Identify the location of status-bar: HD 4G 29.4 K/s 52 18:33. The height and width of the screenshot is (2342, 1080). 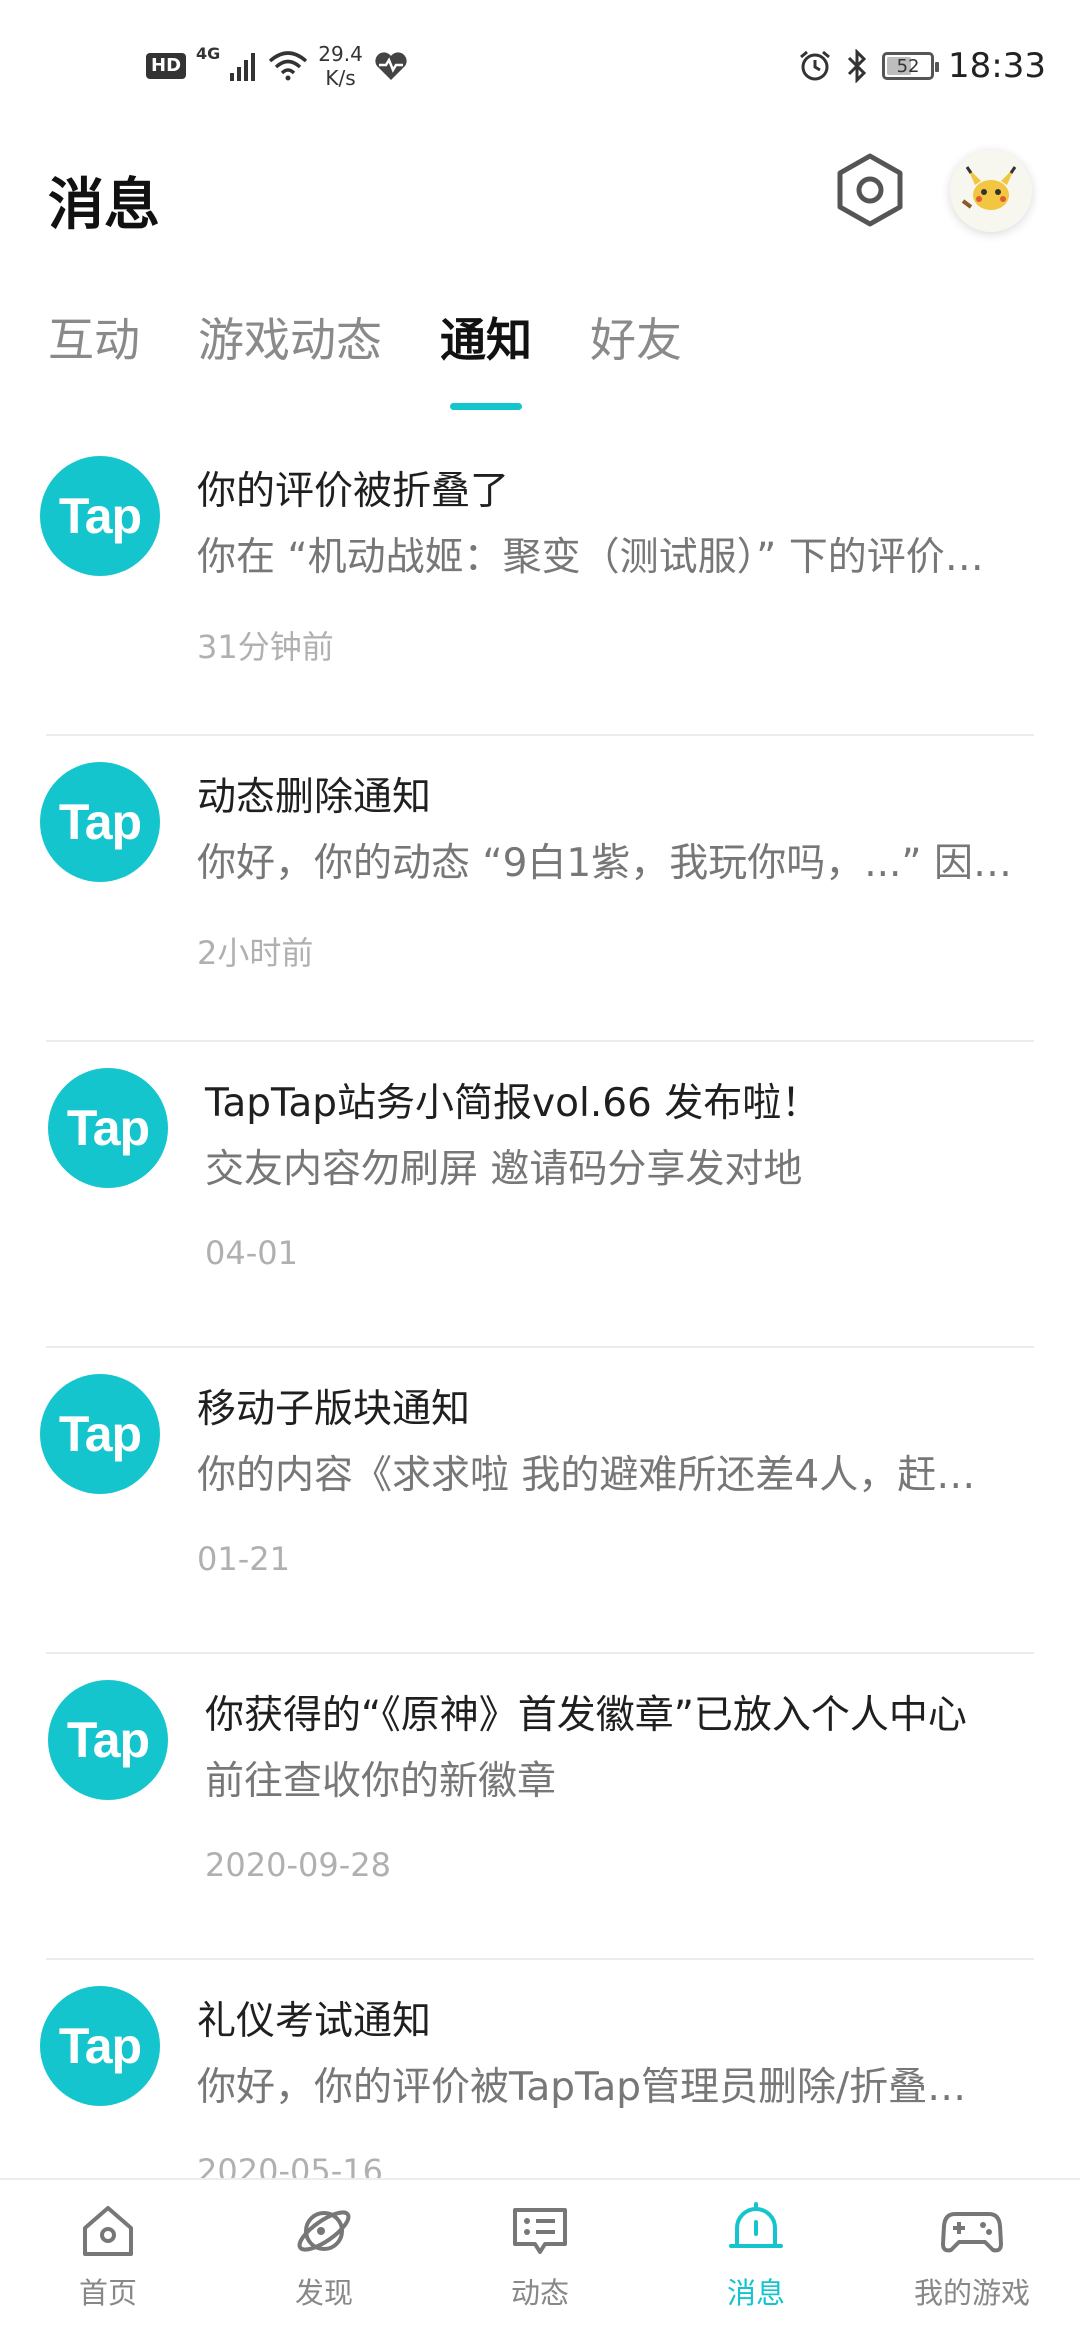
(540, 65).